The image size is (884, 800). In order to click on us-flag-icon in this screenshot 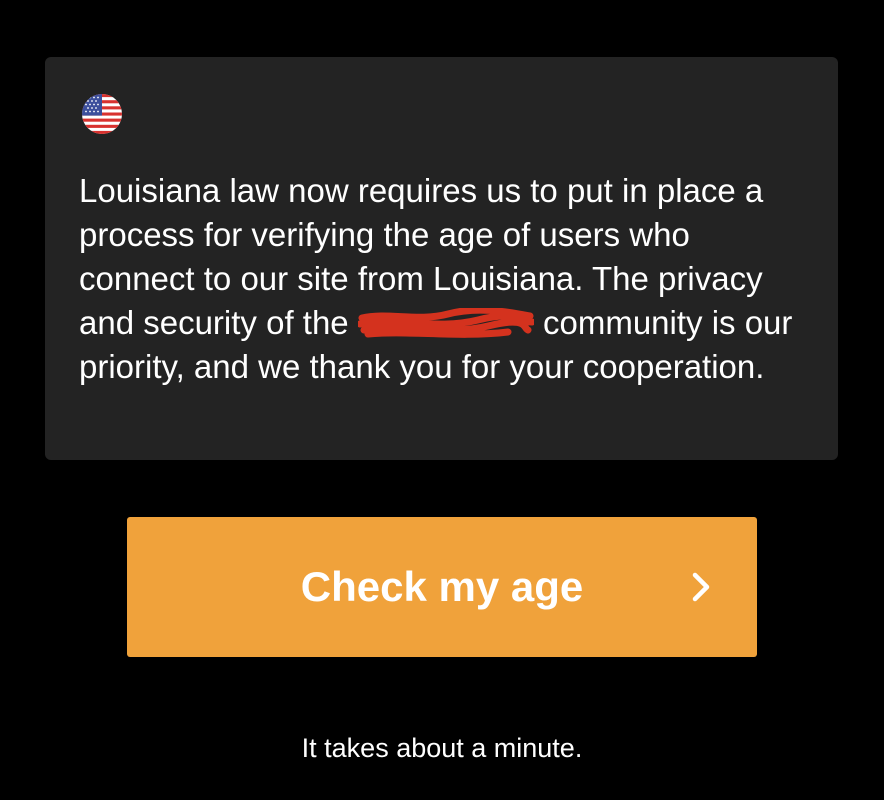, I will do `click(102, 114)`.